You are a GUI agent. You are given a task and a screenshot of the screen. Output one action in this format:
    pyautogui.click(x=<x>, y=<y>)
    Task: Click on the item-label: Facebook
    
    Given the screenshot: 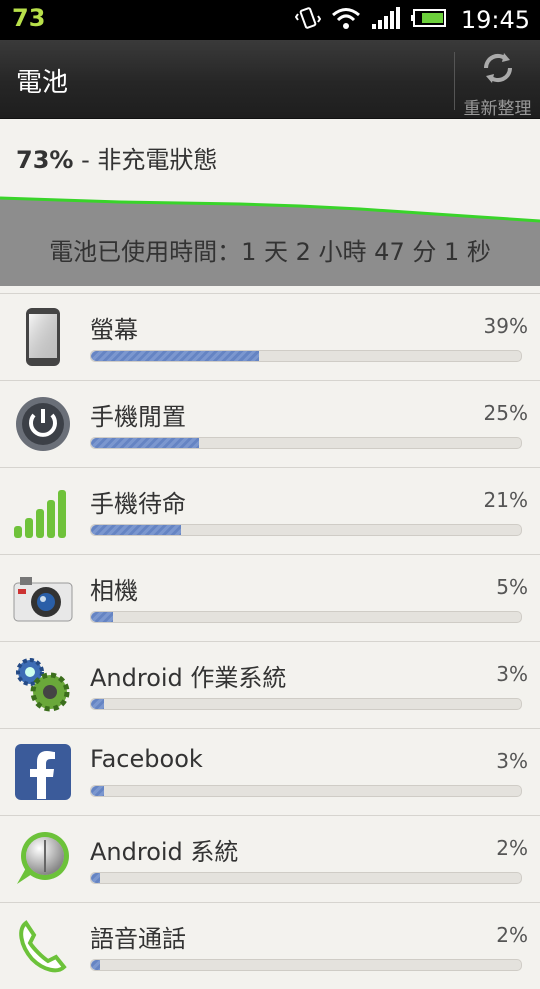 What is the action you would take?
    pyautogui.click(x=146, y=759)
    